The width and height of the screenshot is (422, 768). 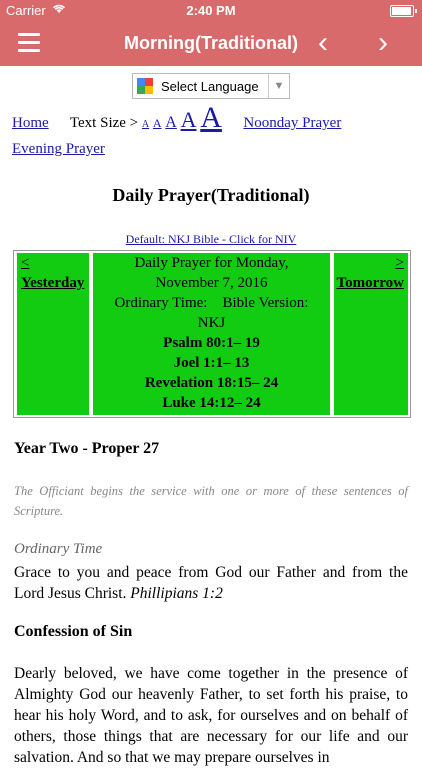 What do you see at coordinates (189, 119) in the screenshot?
I see `text-size-4: A` at bounding box center [189, 119].